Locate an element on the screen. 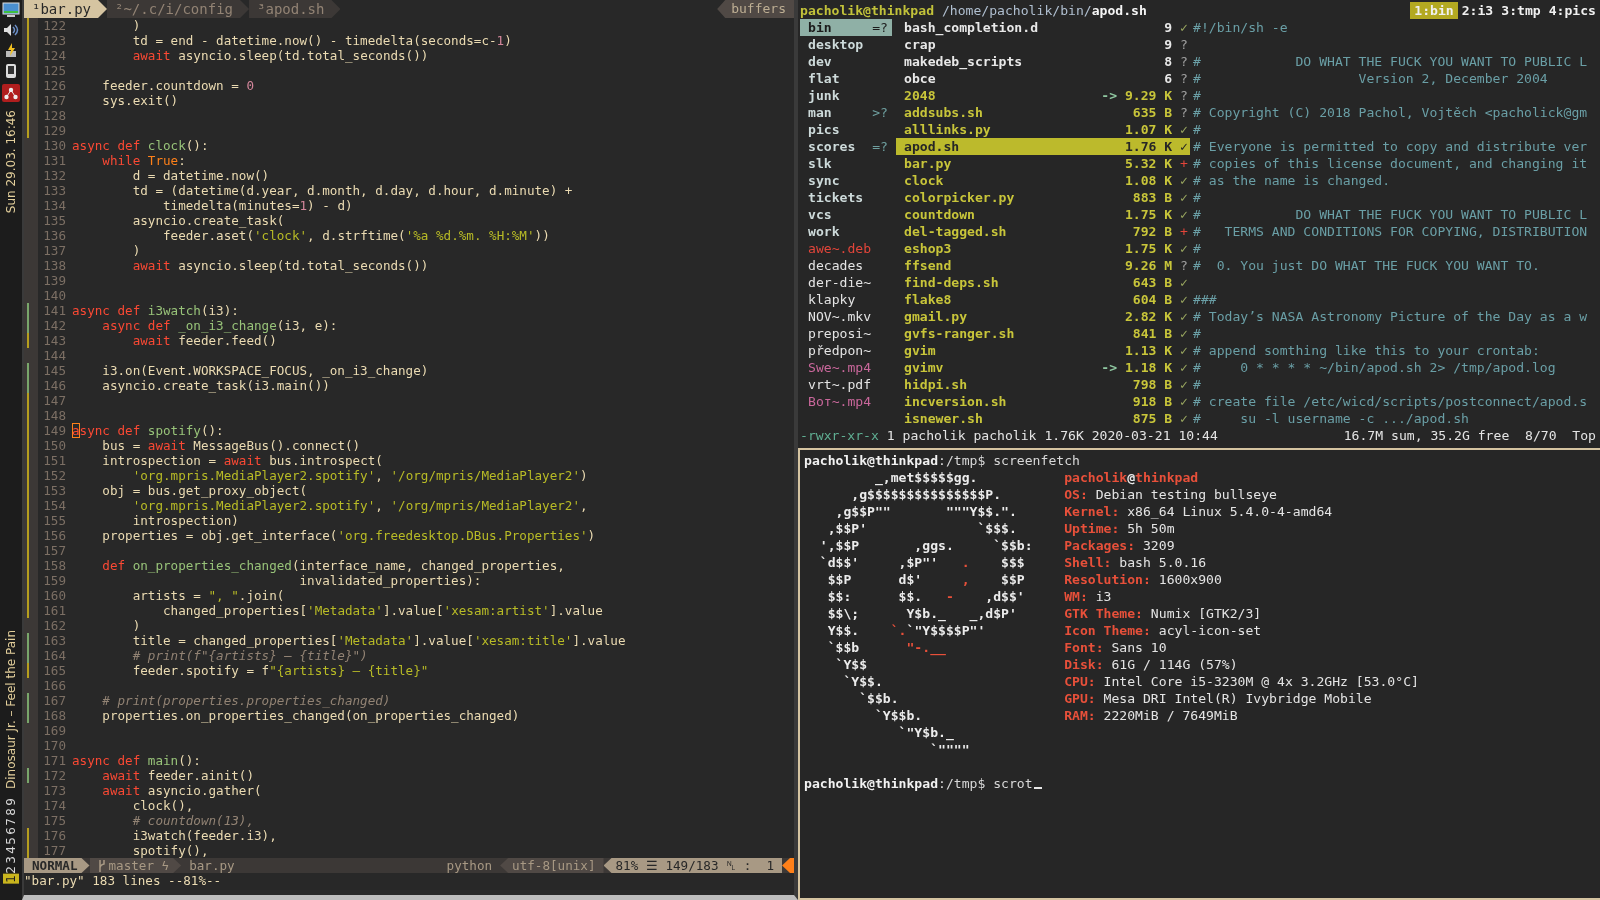 This screenshot has width=1600, height=900. workspace-button: 2 is located at coordinates (11, 869).